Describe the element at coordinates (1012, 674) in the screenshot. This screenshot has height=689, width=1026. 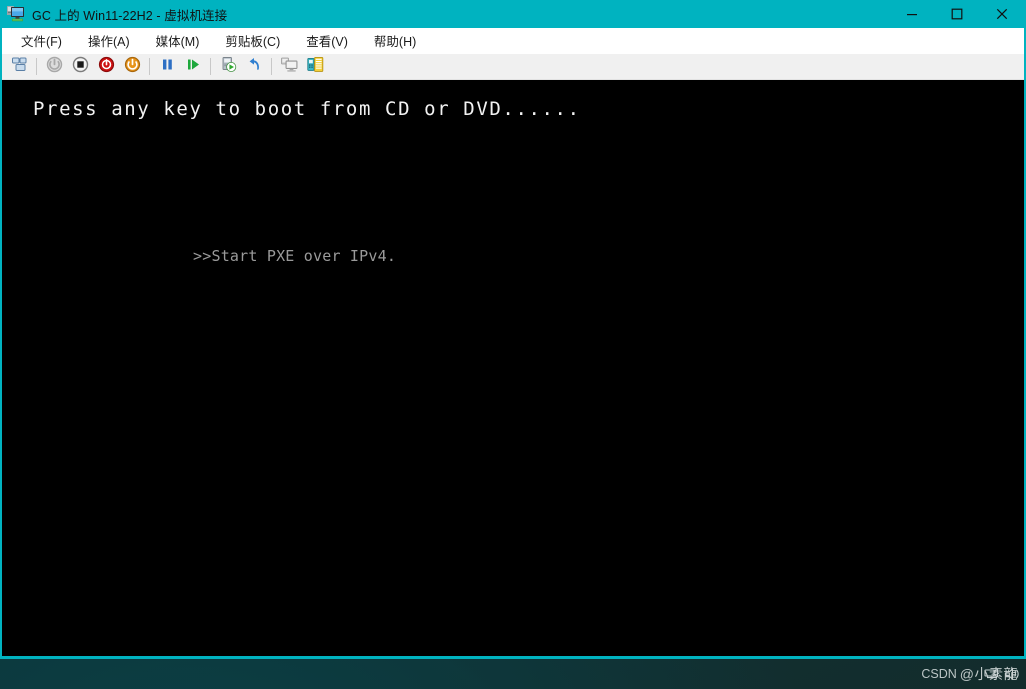
I see `volume-tray-icon` at that location.